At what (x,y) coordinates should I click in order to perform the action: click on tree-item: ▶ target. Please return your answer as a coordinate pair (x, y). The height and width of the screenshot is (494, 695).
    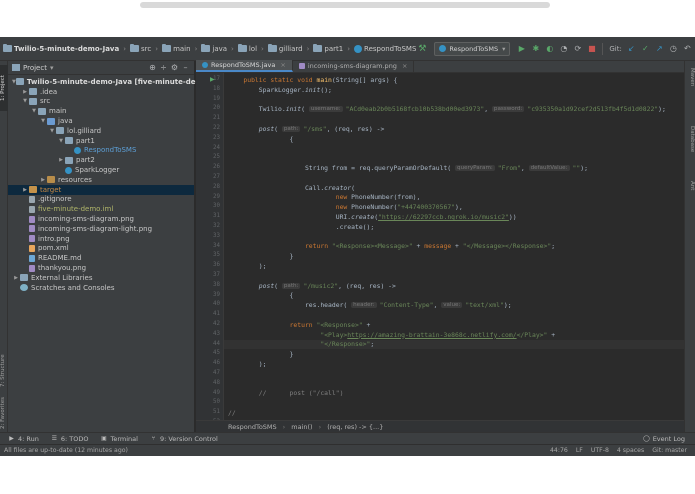
    Looking at the image, I should click on (101, 189).